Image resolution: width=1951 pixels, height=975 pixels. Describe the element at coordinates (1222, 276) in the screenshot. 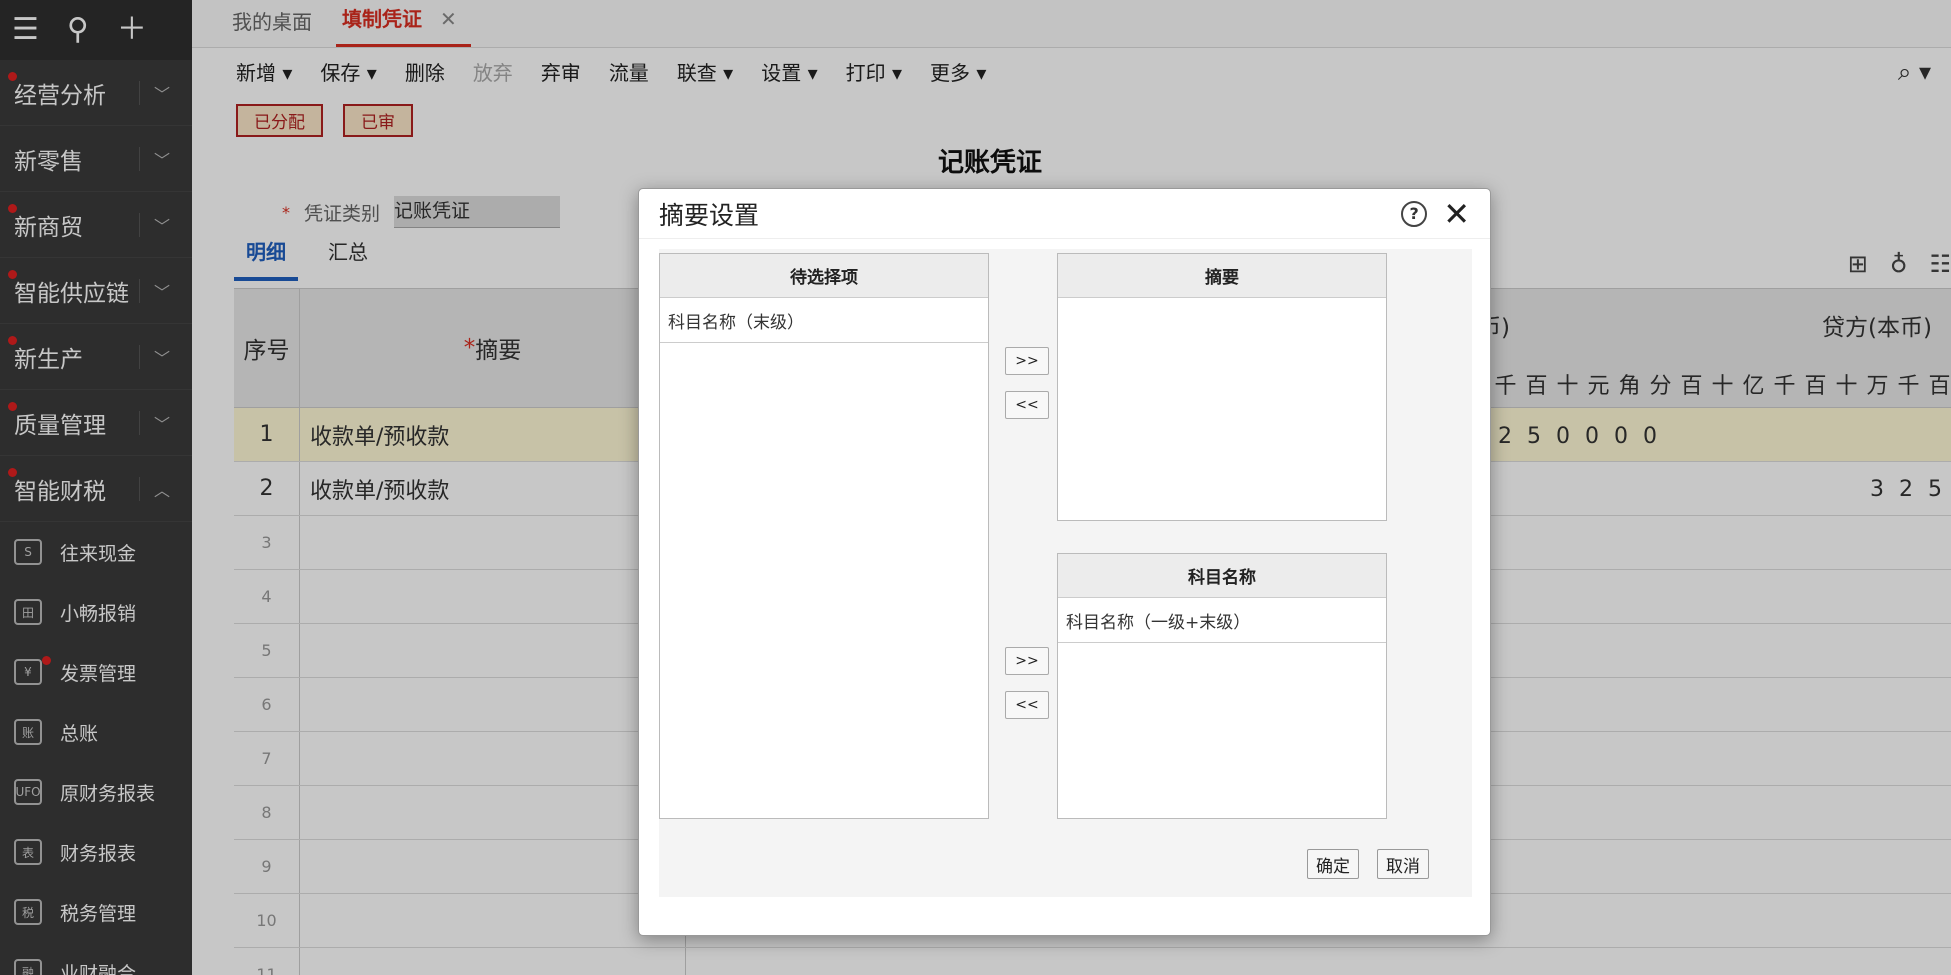

I see `summary-list-header: 摘要` at that location.